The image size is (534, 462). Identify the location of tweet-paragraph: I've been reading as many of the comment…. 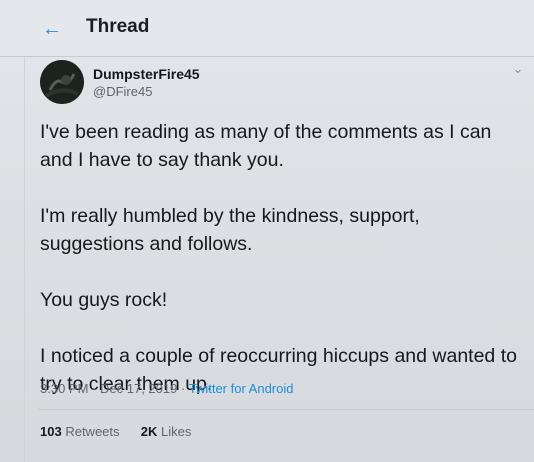
(266, 146).